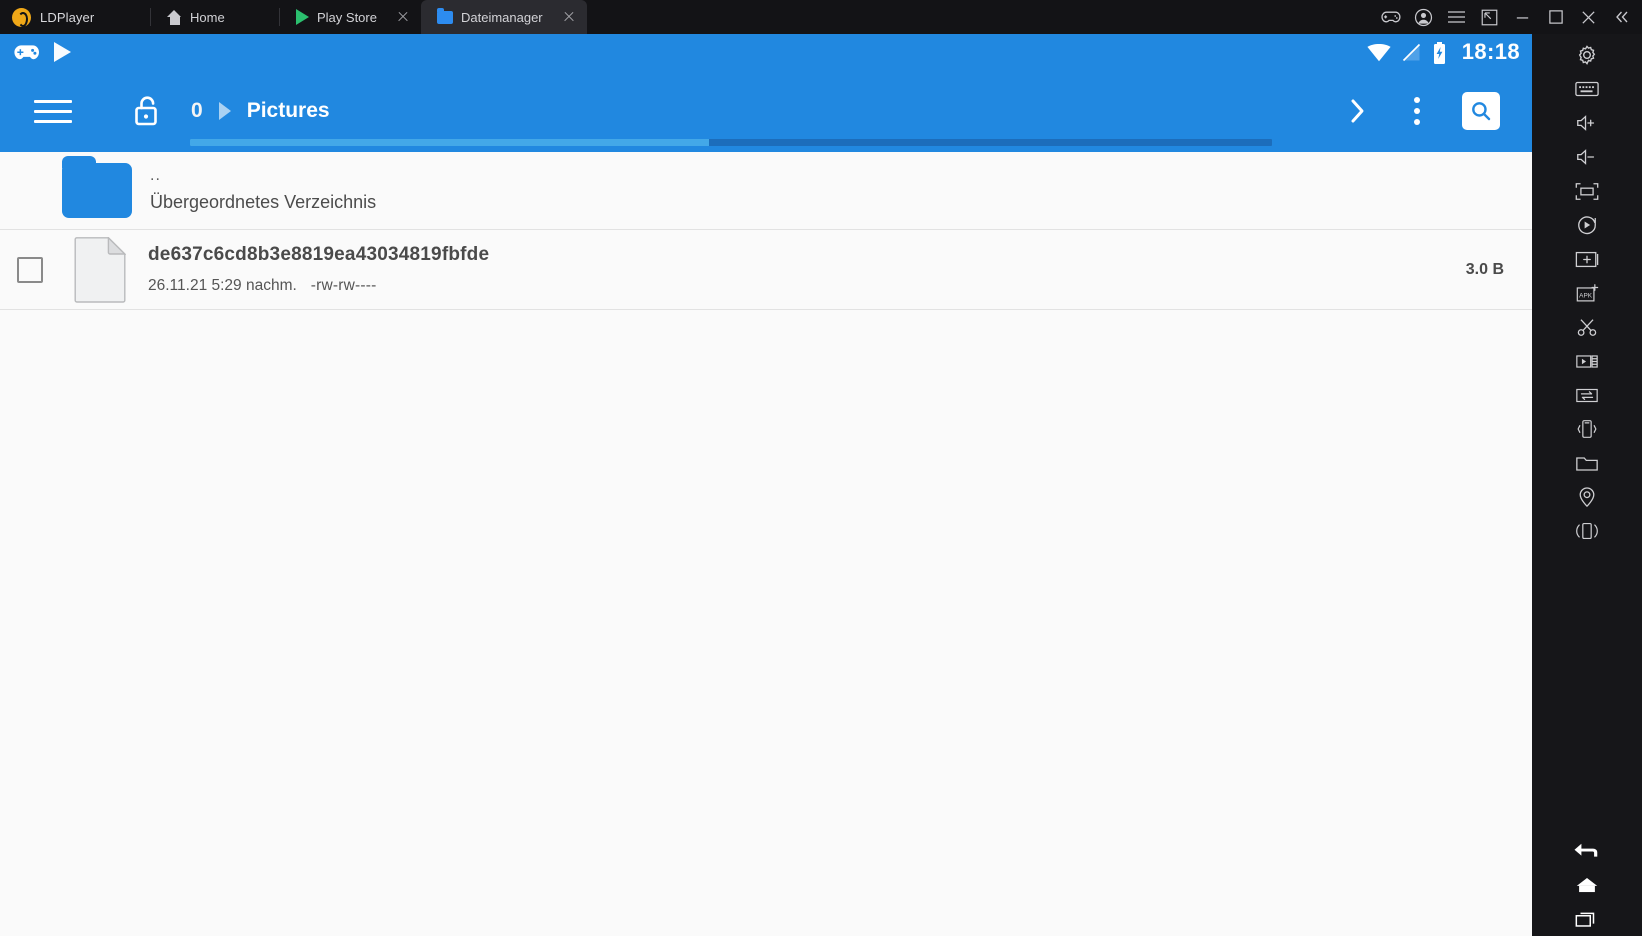 The image size is (1642, 936). I want to click on parent-row-texts: .. Übergeordnetes Verzeichnis, so click(263, 190).